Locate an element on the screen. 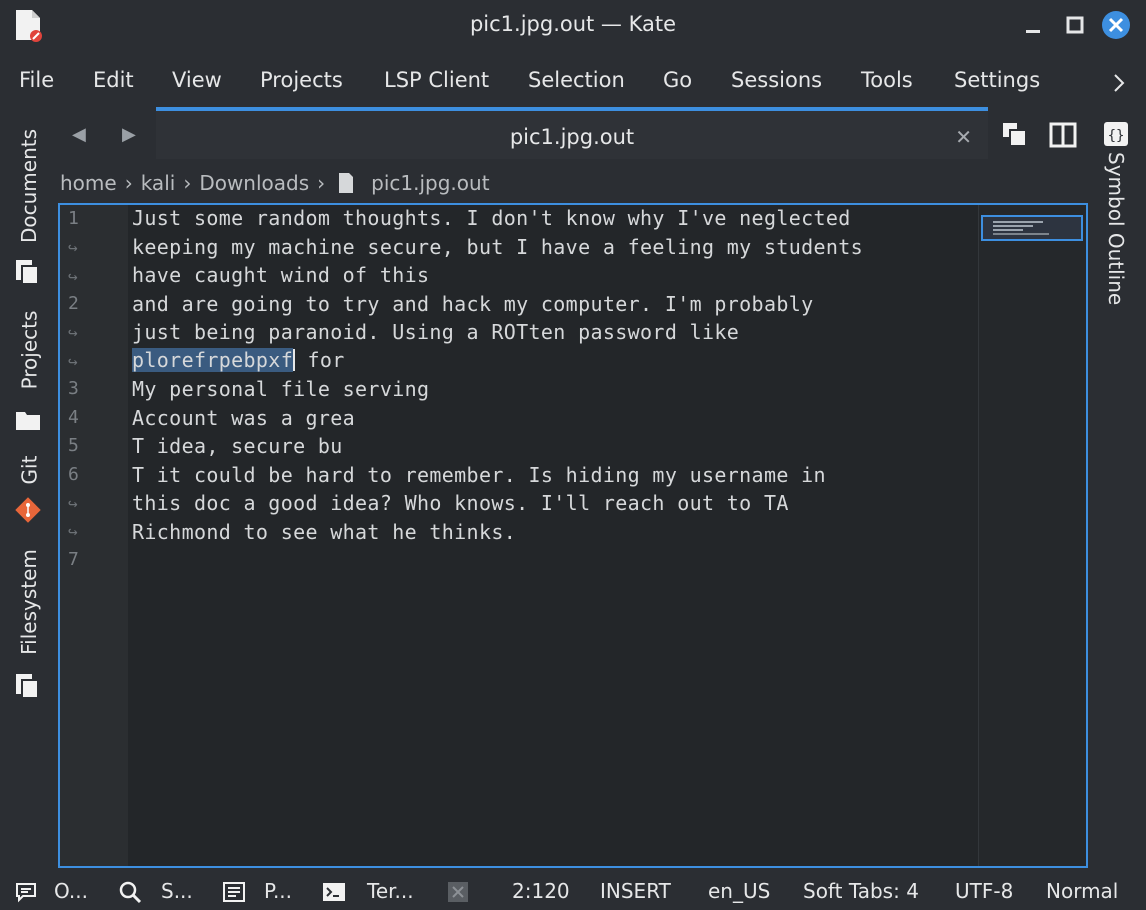  editing-mode: INSERT is located at coordinates (635, 891).